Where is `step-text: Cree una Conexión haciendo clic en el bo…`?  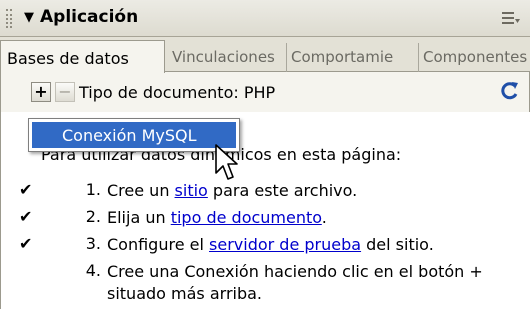 step-text: Cree una Conexión haciendo clic en el bo… is located at coordinates (295, 282).